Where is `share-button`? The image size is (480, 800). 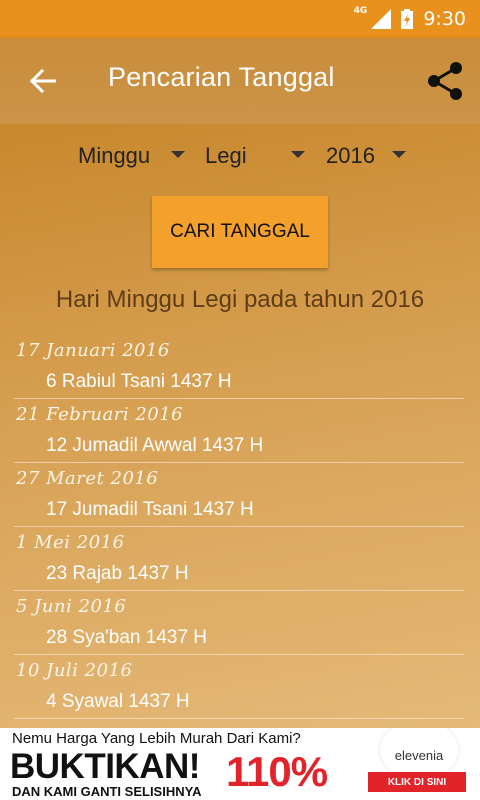 share-button is located at coordinates (445, 81).